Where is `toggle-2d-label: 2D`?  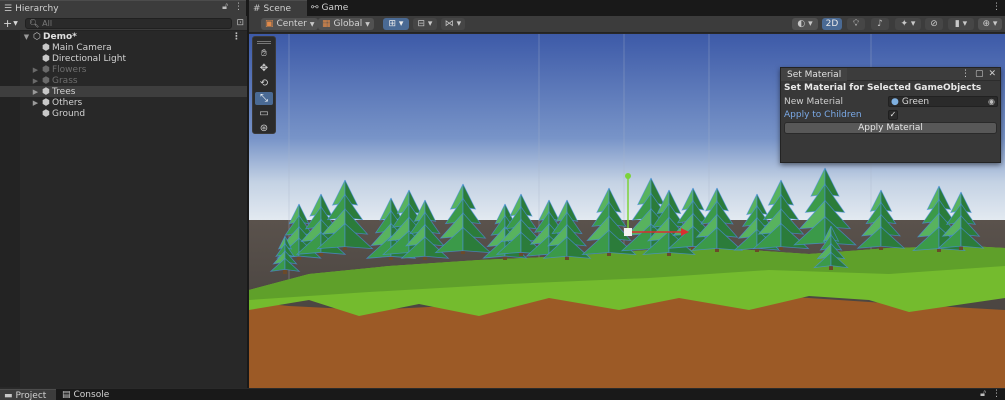 toggle-2d-label: 2D is located at coordinates (832, 24).